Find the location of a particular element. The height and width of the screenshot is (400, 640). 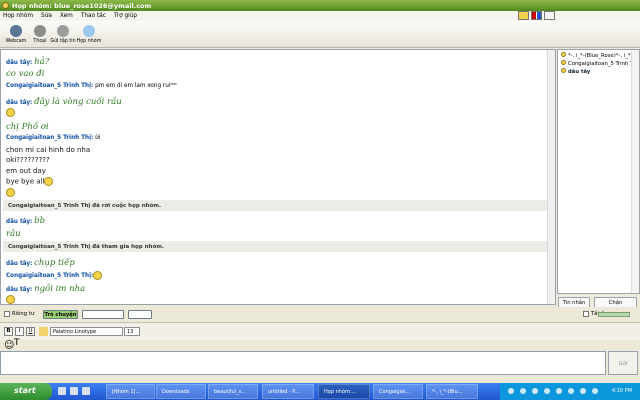

window-titlebar: Họp nhóm: blue_rose1026@ymail.com is located at coordinates (320, 5).